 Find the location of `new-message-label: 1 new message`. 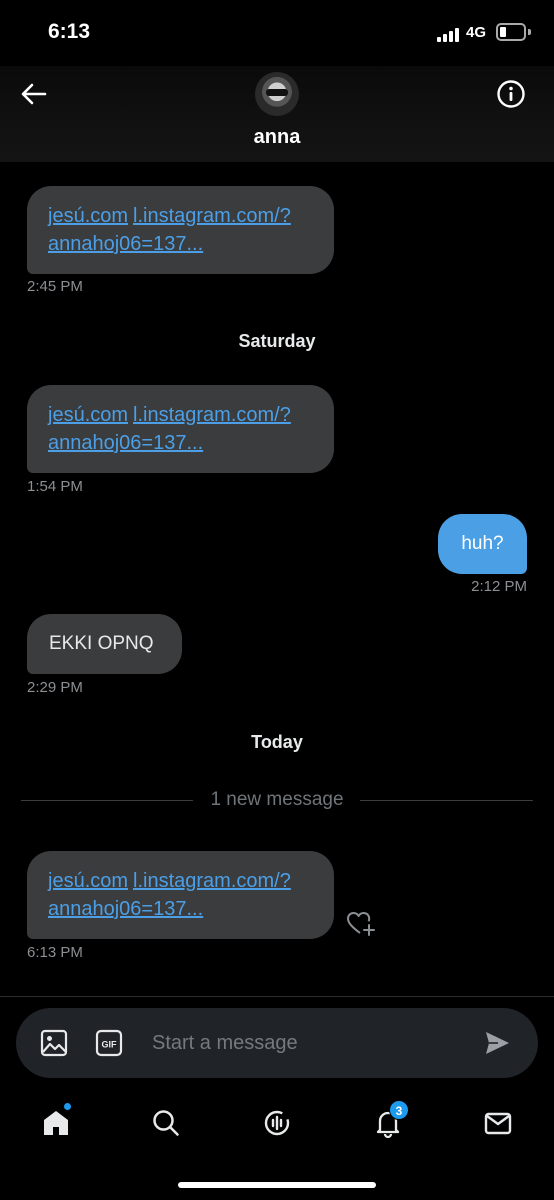

new-message-label: 1 new message is located at coordinates (277, 799).